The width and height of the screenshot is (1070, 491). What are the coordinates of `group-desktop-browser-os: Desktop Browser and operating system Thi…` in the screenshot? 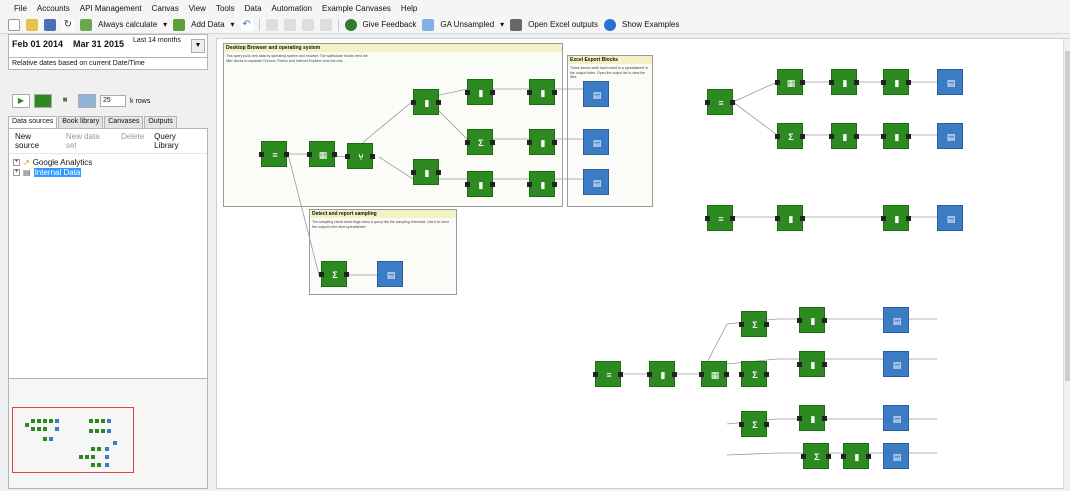 It's located at (393, 125).